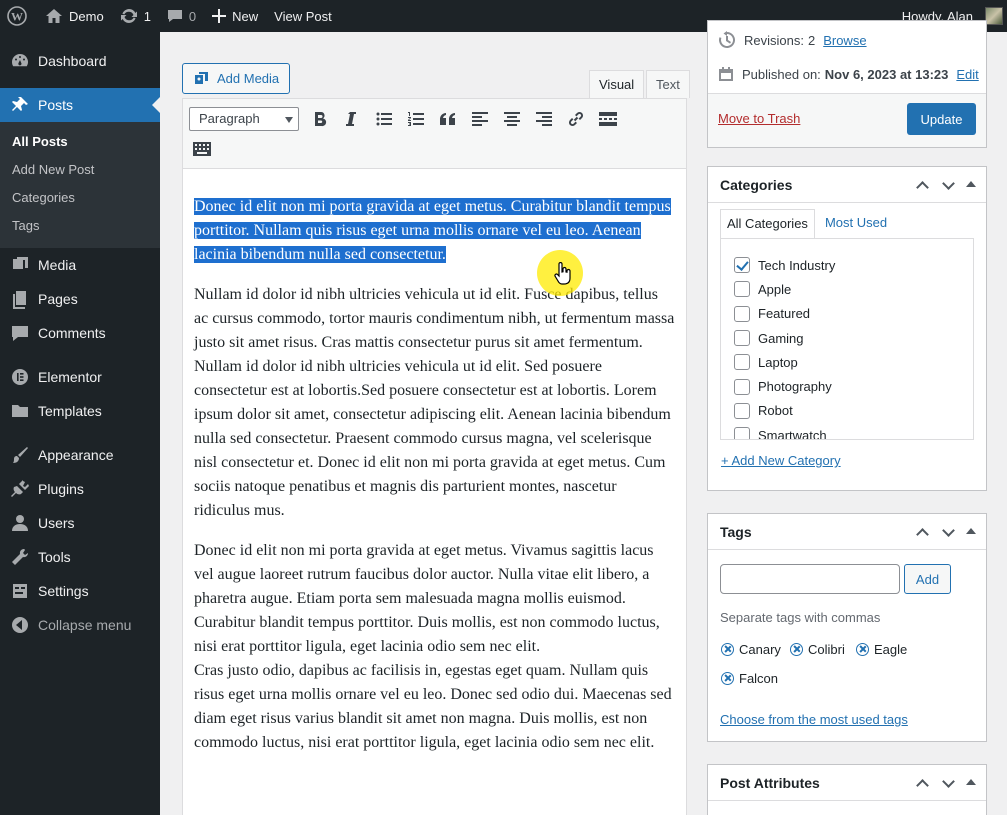 The width and height of the screenshot is (1007, 815). I want to click on category-item: Featured, so click(853, 314).